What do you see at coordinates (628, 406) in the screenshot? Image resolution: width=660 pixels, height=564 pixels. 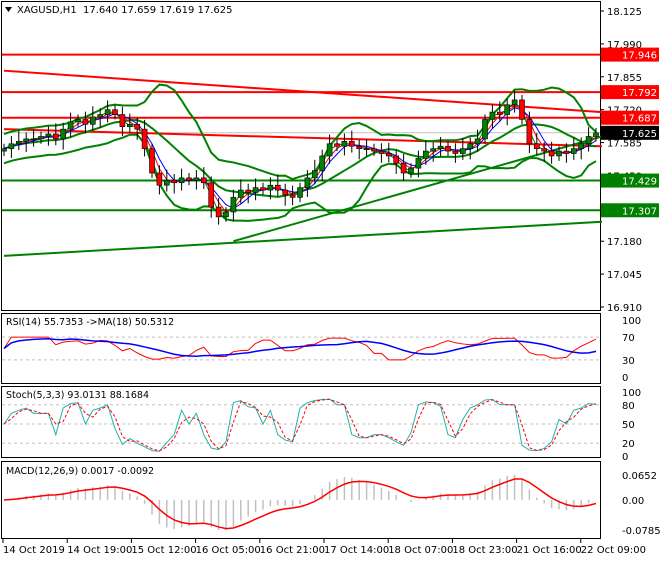 I see `stoch-tick-label: 80` at bounding box center [628, 406].